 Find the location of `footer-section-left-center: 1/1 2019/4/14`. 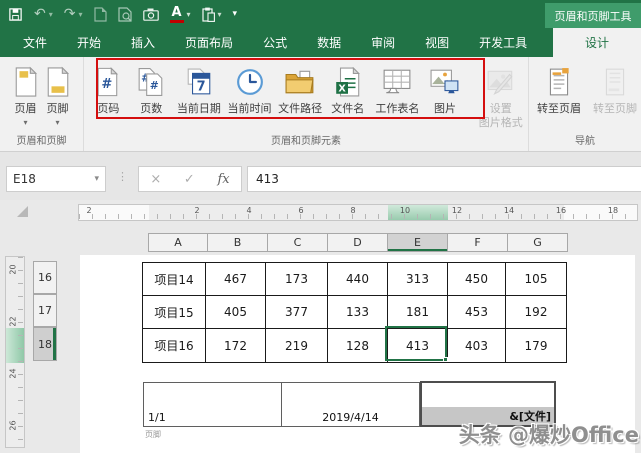

footer-section-left-center: 1/1 2019/4/14 is located at coordinates (281, 404).